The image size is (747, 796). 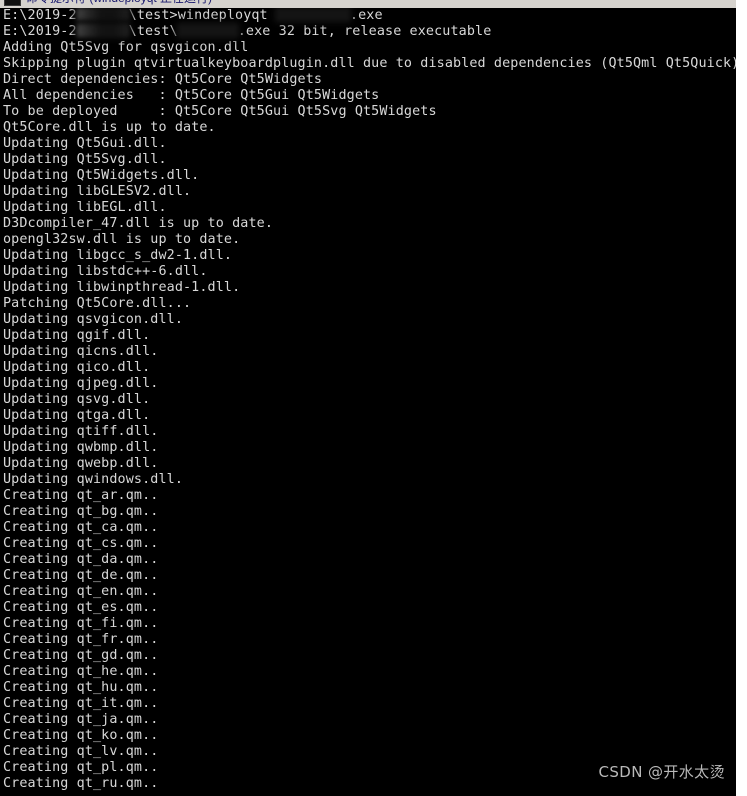 I want to click on redacted-exe-name, so click(x=312, y=14).